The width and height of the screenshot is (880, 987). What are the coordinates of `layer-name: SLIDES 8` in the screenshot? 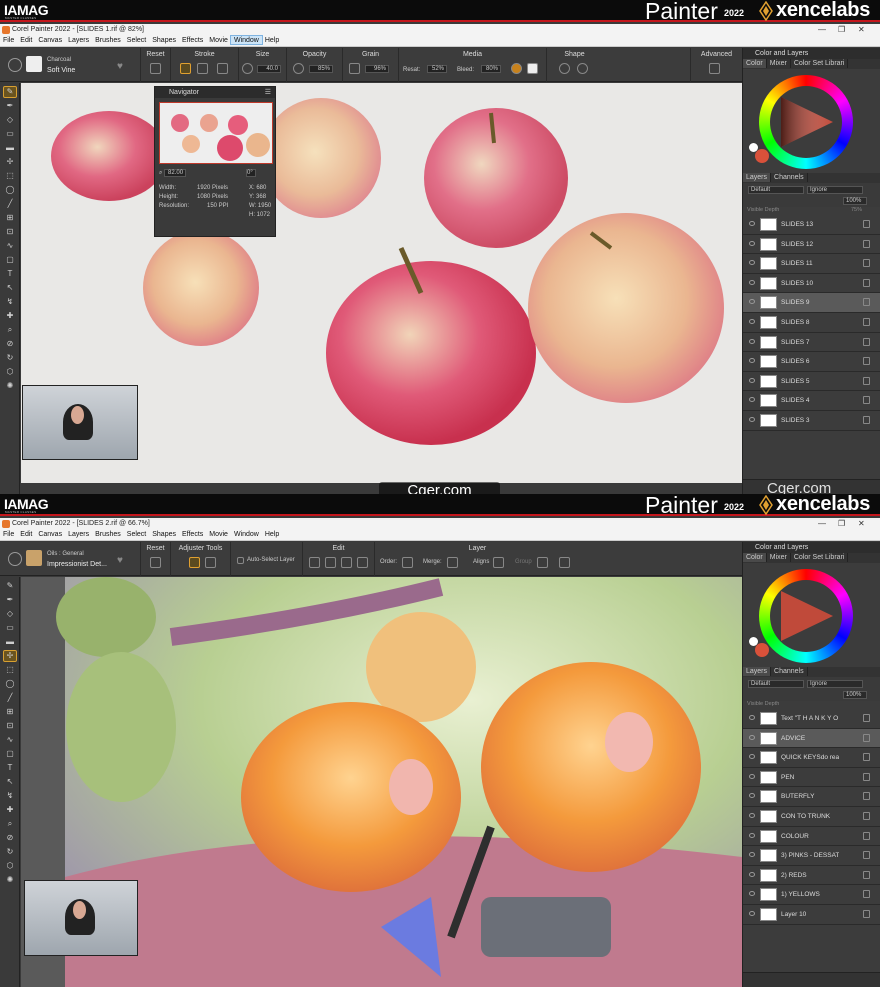 It's located at (810, 322).